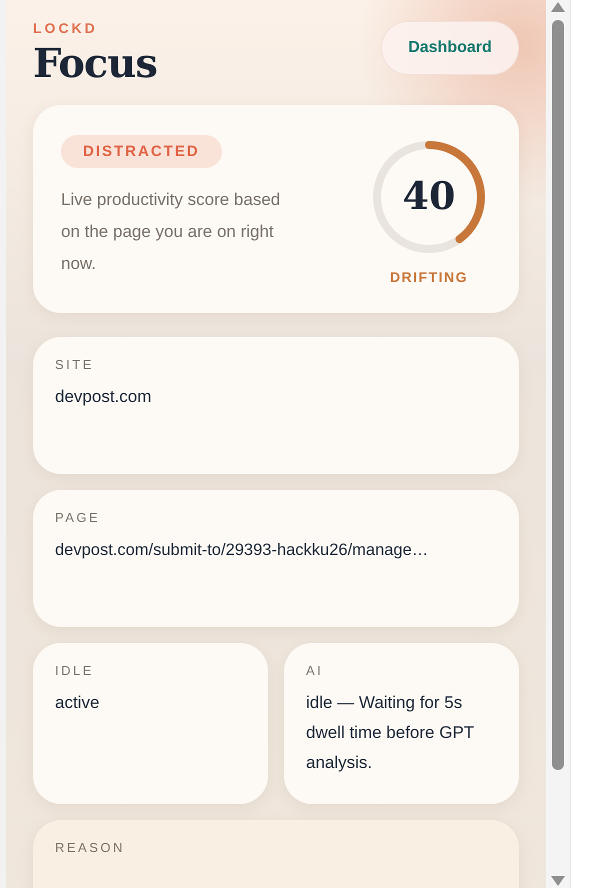  I want to click on info-label: AI, so click(315, 670).